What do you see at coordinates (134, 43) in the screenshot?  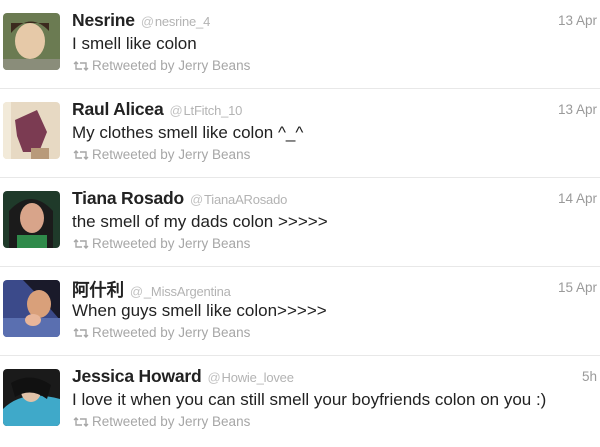 I see `tweet-text: I smell like colon` at bounding box center [134, 43].